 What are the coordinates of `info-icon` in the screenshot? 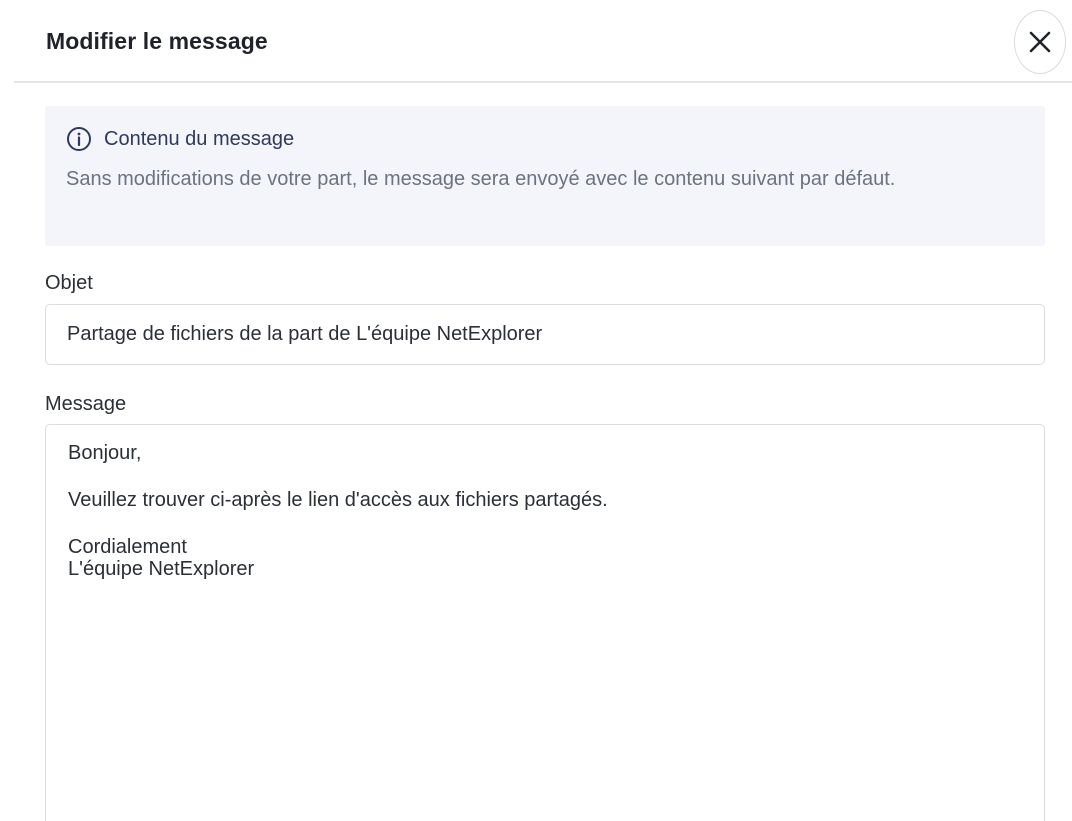 It's located at (79, 139).